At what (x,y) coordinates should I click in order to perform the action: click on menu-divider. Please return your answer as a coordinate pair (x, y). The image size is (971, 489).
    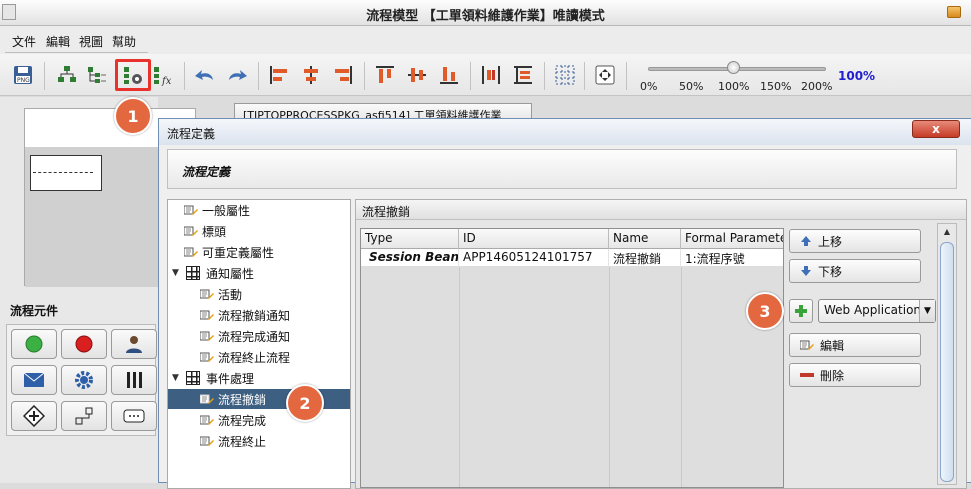
    Looking at the image, I should click on (76, 52).